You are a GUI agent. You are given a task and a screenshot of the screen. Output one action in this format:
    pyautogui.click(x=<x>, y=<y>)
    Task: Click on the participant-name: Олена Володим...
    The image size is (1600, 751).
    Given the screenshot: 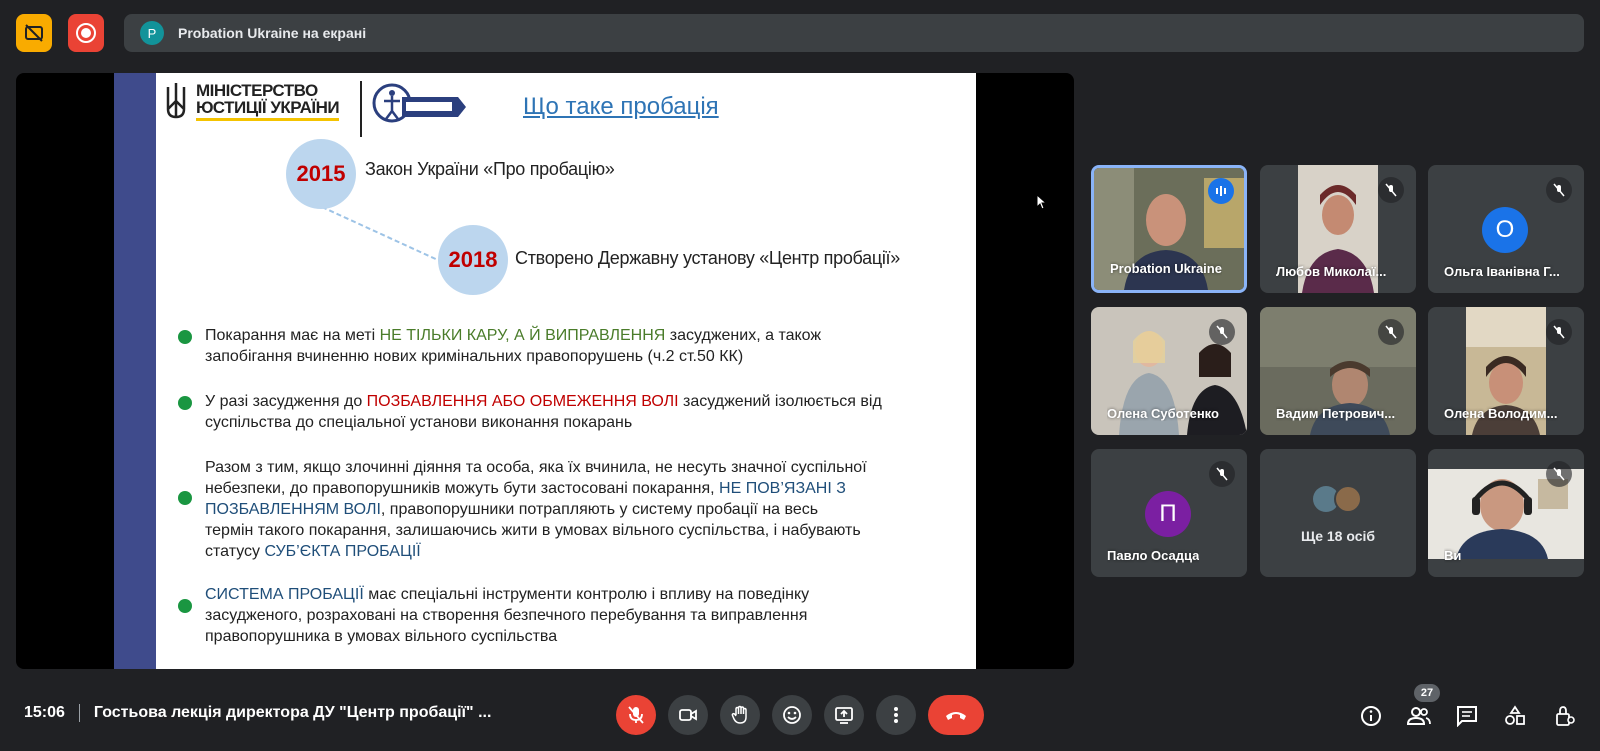 What is the action you would take?
    pyautogui.click(x=1501, y=413)
    